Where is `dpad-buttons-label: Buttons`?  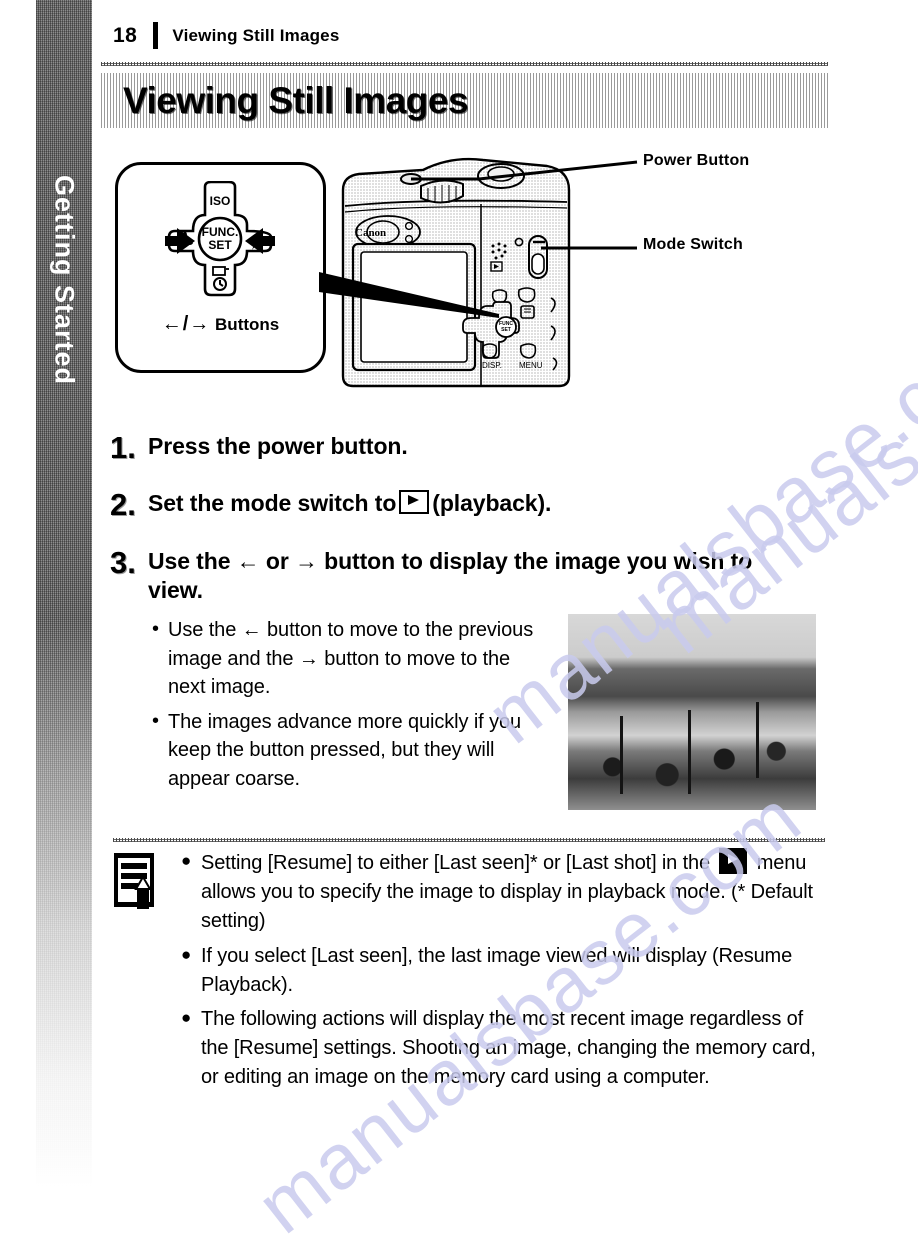
dpad-buttons-label: Buttons is located at coordinates (247, 324).